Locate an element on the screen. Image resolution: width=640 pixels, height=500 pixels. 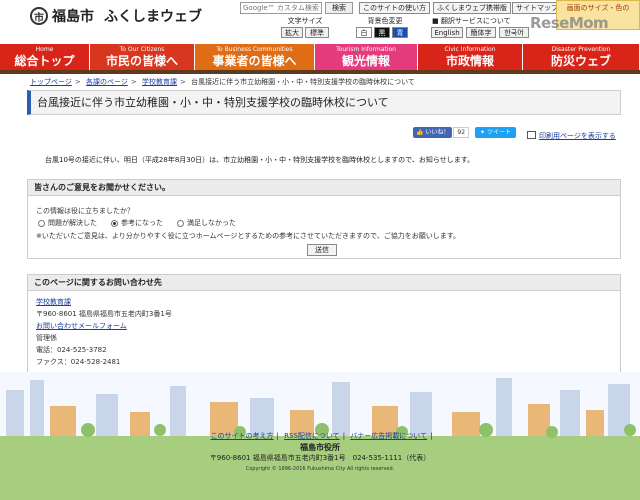
nav-item-4: Civic Information 市政情報 is located at coordinates (470, 57).